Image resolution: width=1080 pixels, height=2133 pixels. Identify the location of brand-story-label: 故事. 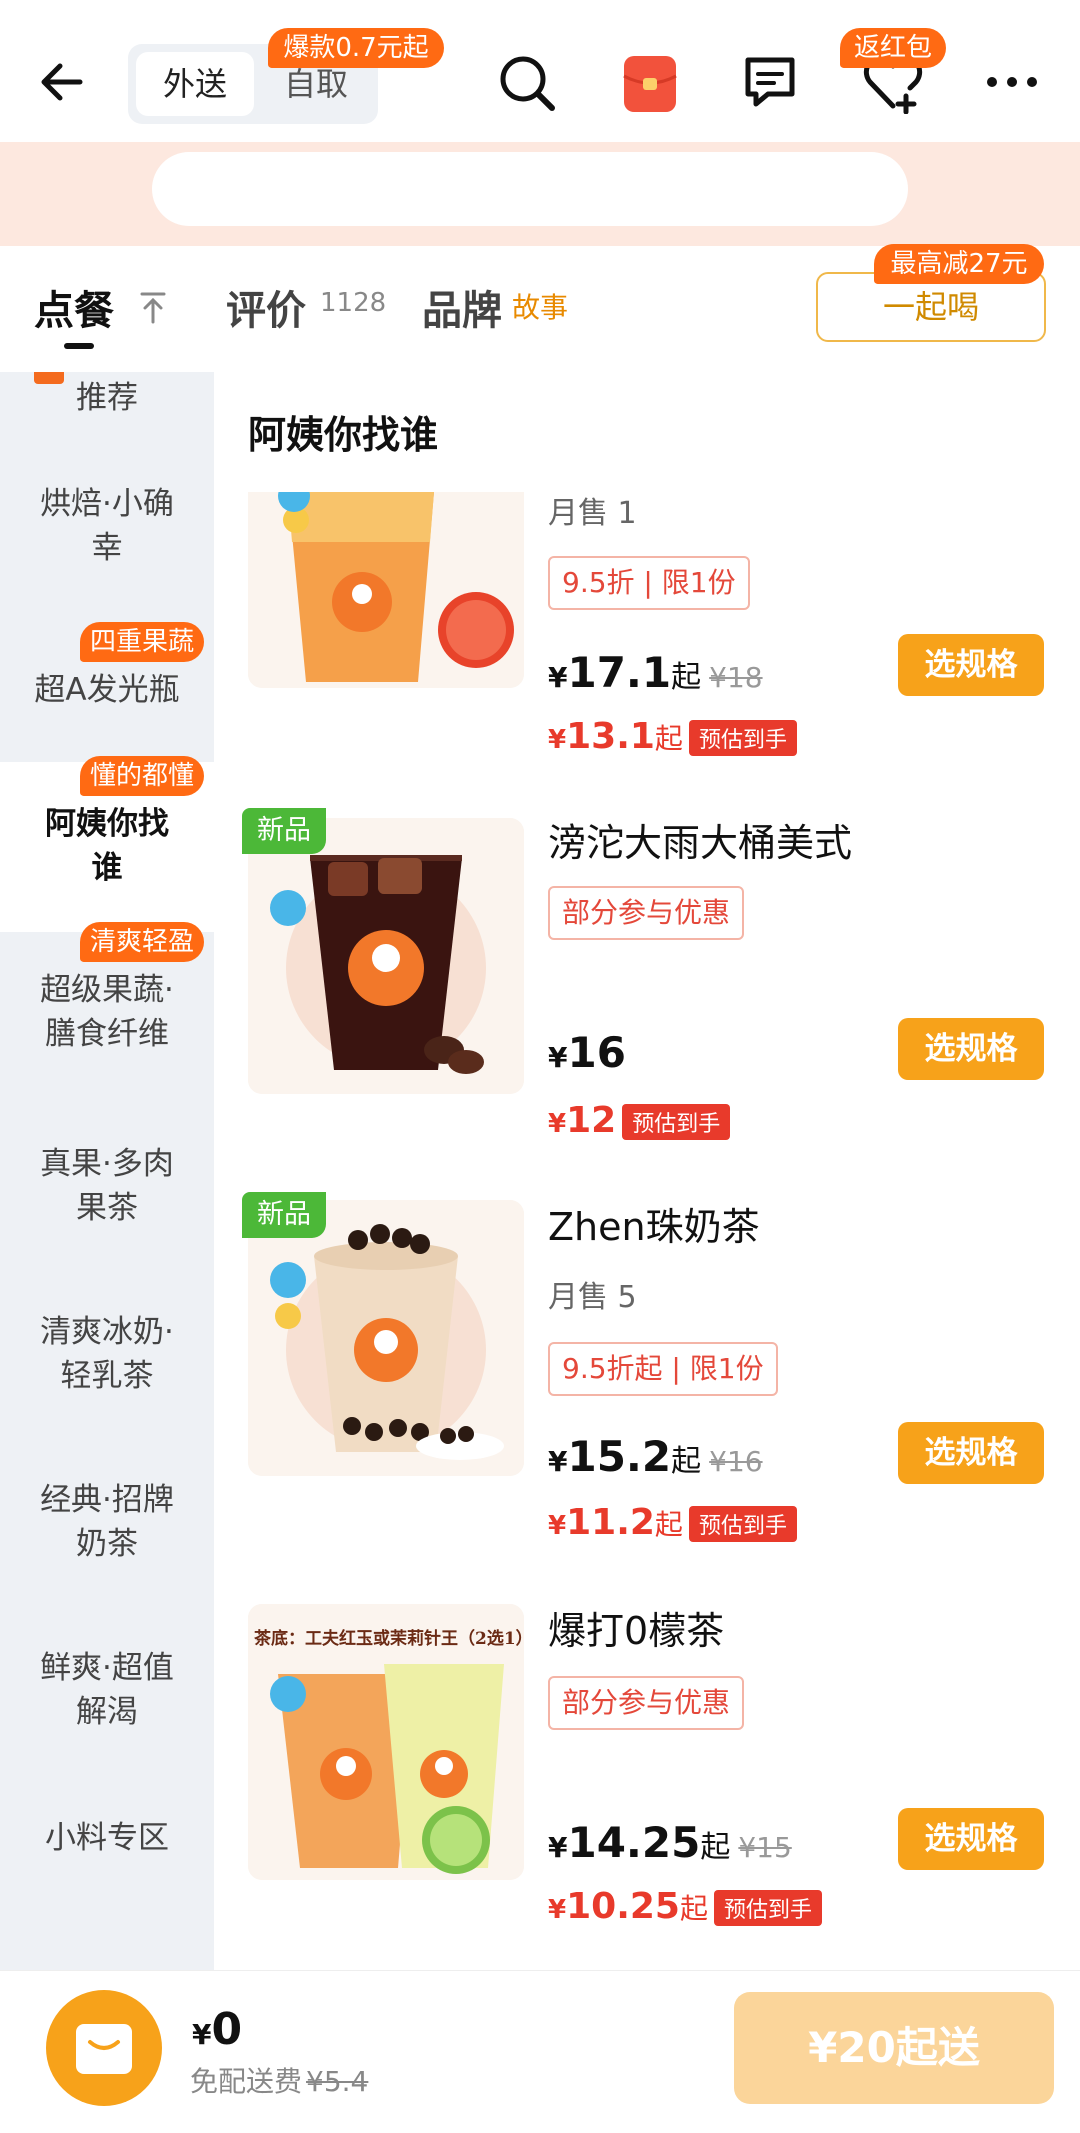
(540, 306).